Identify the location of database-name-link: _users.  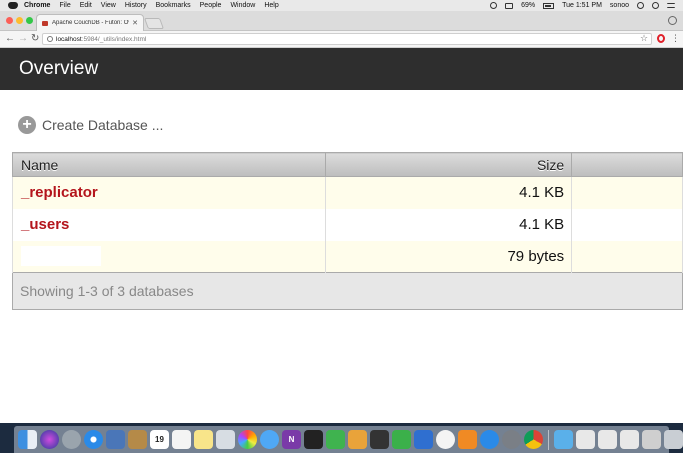
(169, 224).